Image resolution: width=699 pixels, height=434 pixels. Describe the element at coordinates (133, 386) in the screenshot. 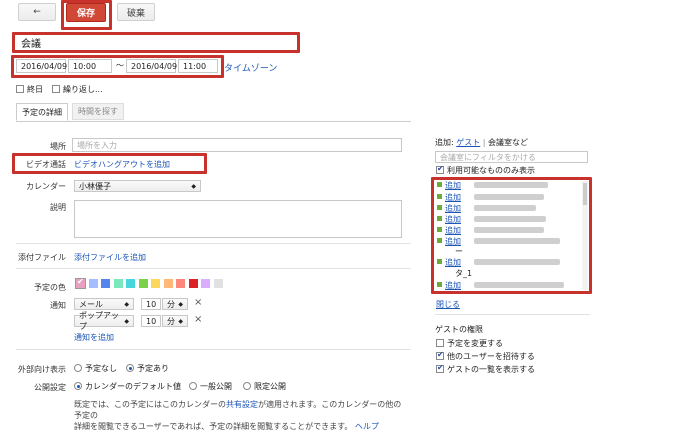

I see `priv-default-label: カレンダーのデフォルト値` at that location.